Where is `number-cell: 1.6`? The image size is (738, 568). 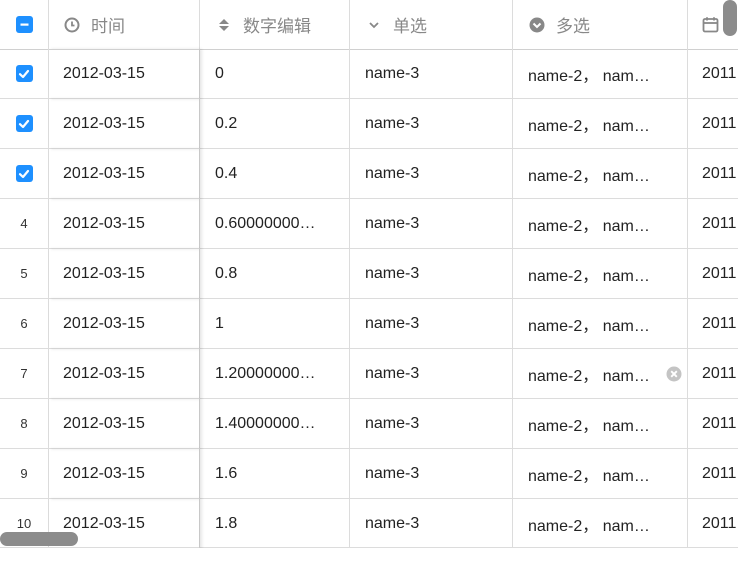 number-cell: 1.6 is located at coordinates (275, 474).